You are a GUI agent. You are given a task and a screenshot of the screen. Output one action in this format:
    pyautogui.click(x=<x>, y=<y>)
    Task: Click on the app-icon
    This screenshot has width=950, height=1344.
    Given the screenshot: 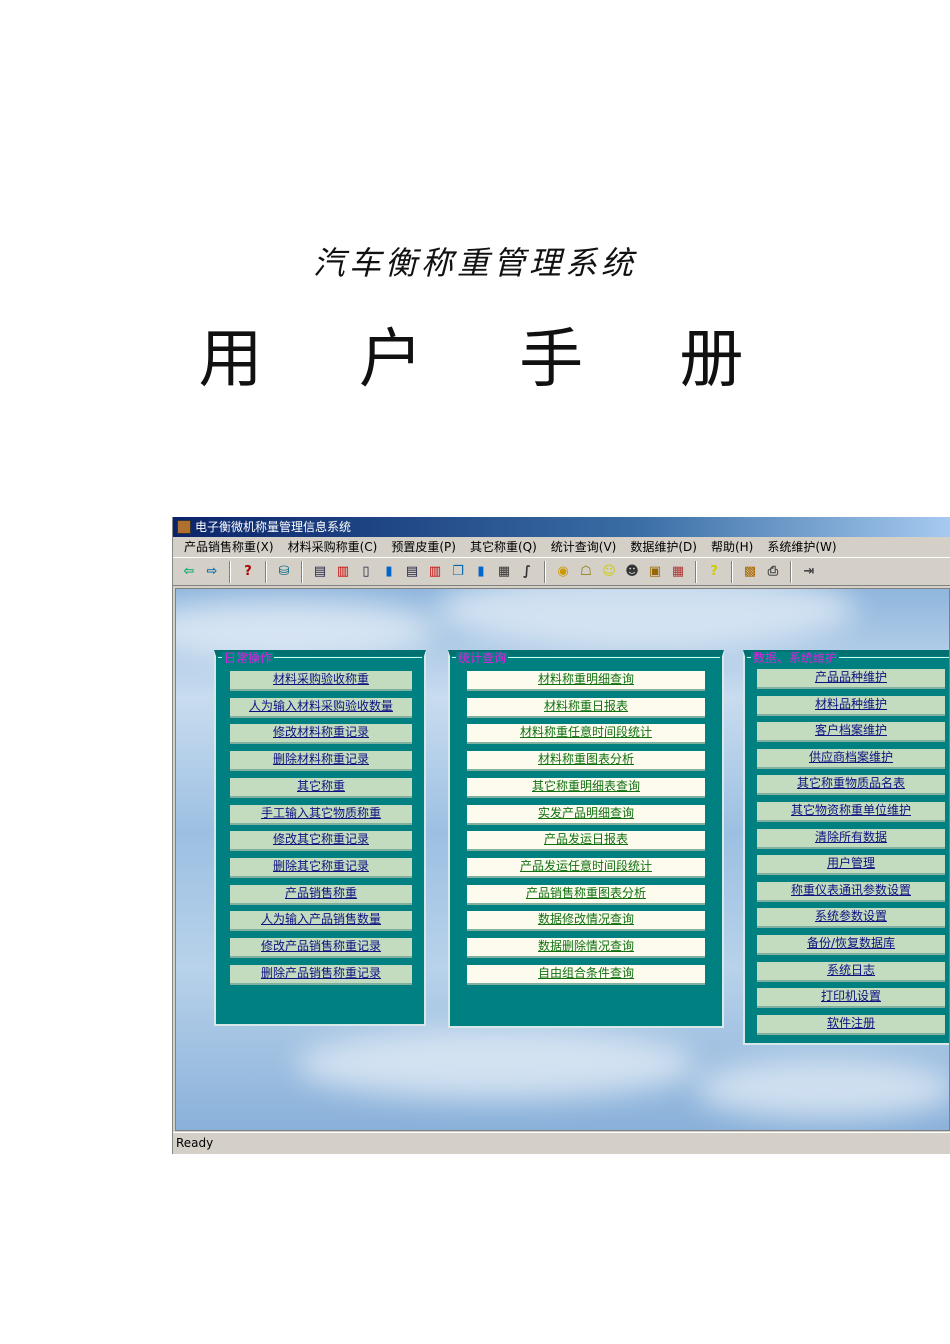 What is the action you would take?
    pyautogui.click(x=184, y=527)
    